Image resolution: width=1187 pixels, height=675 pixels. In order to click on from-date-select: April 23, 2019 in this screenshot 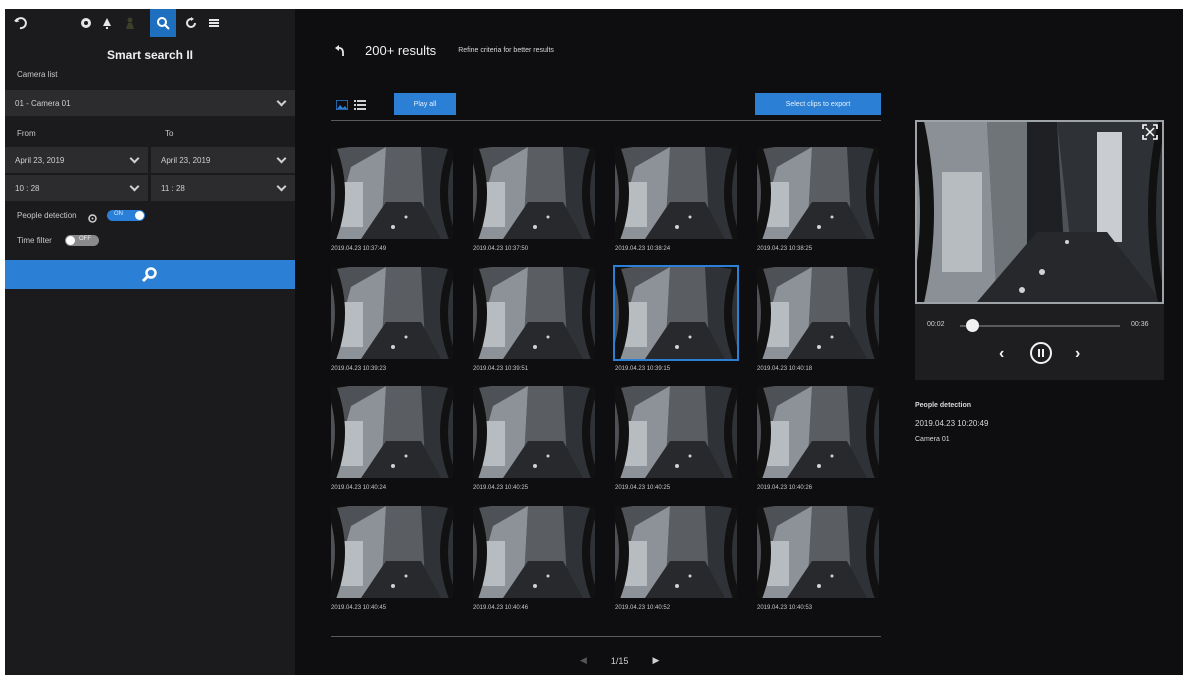, I will do `click(76, 160)`.